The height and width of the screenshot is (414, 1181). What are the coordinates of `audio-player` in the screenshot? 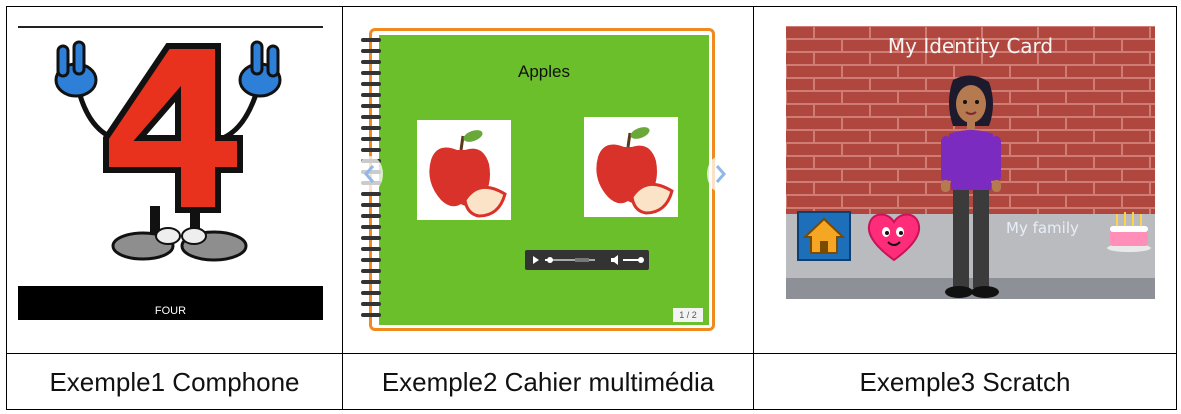 It's located at (587, 260).